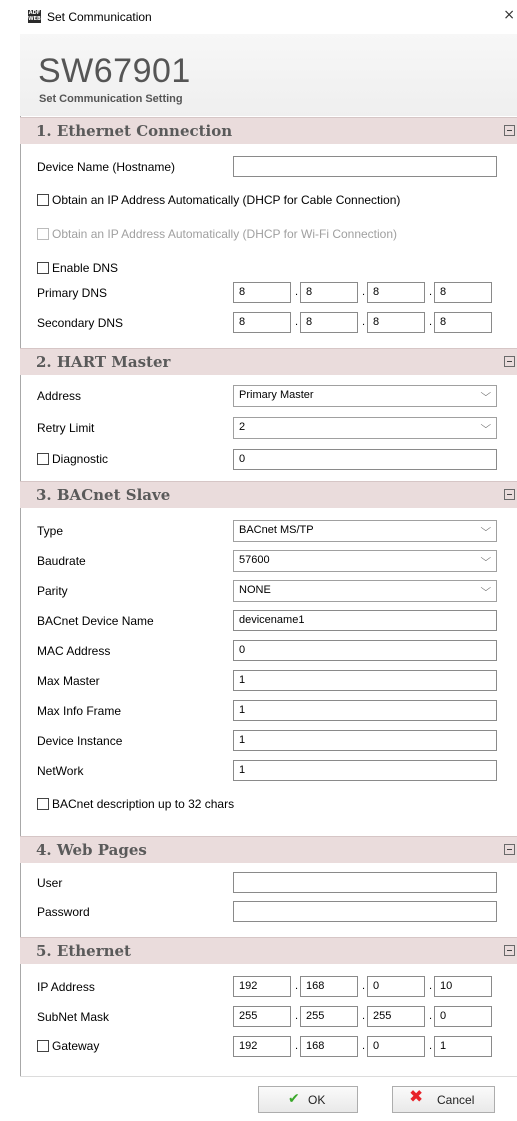 The image size is (517, 1121). Describe the element at coordinates (396, 986) in the screenshot. I see `ip-octet-3: 0` at that location.